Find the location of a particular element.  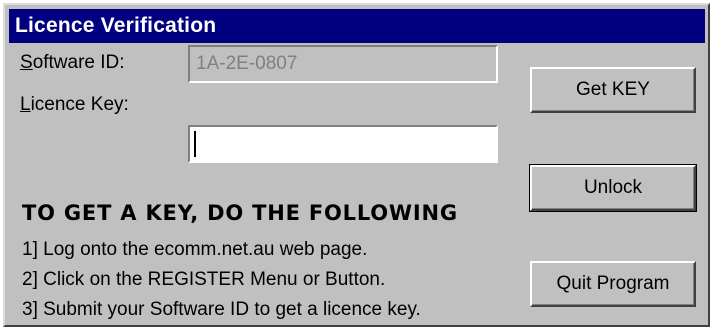

title-bar: Licence Verification is located at coordinates (357, 26).